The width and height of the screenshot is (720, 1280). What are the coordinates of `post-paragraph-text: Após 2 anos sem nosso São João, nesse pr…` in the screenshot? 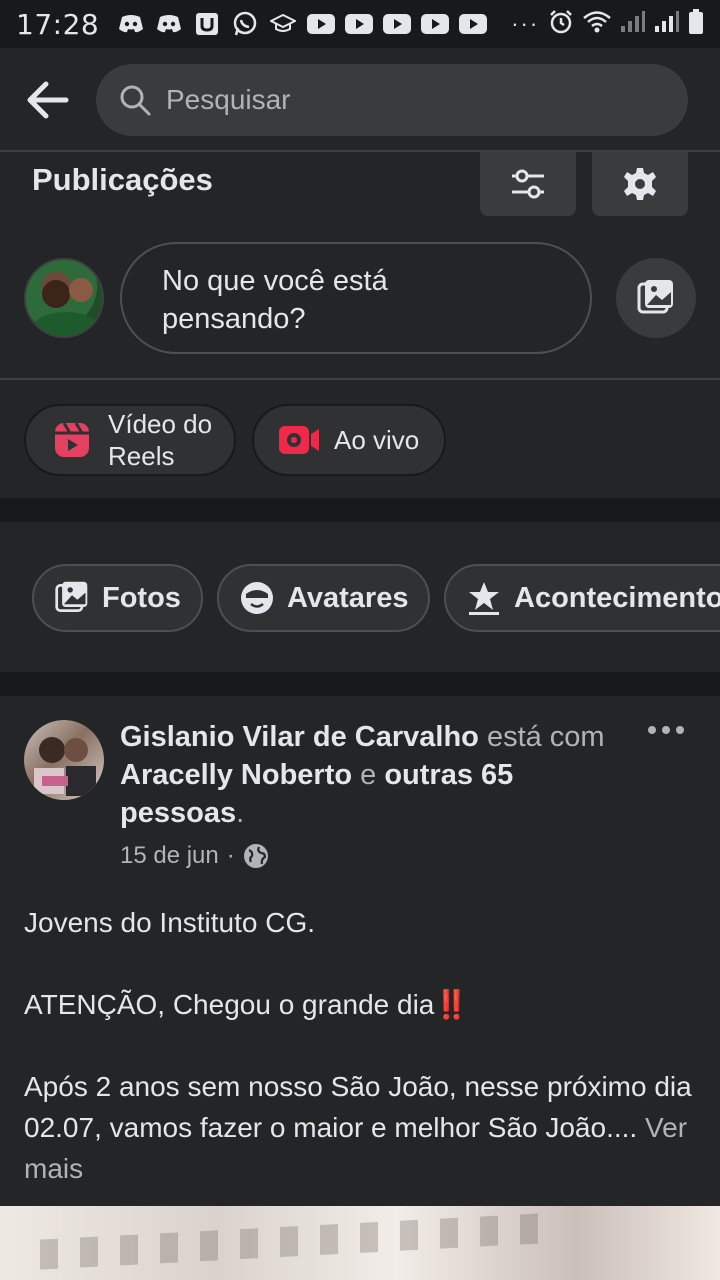 It's located at (358, 1107).